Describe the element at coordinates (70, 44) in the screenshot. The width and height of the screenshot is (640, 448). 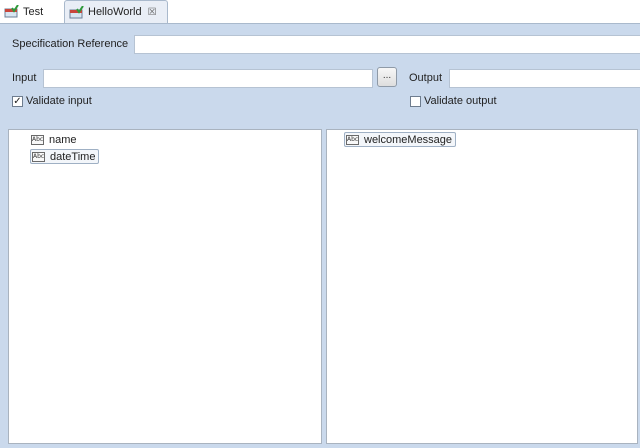
I see `spec-ref-label: Specification Reference` at that location.